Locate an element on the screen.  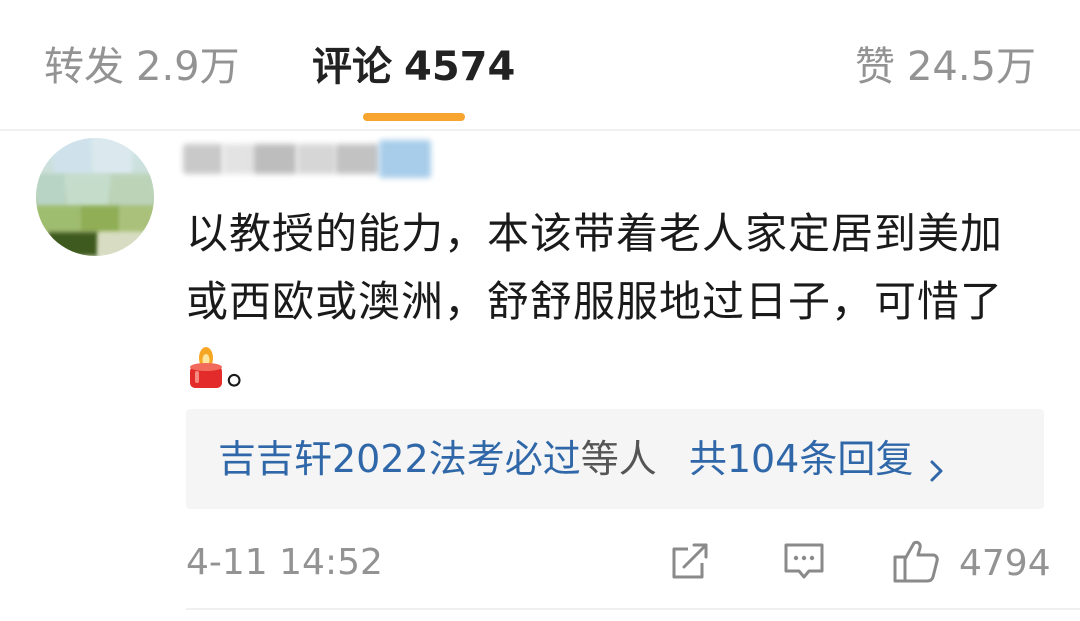
comment-timestamp: 4-11 14:52 is located at coordinates (284, 562).